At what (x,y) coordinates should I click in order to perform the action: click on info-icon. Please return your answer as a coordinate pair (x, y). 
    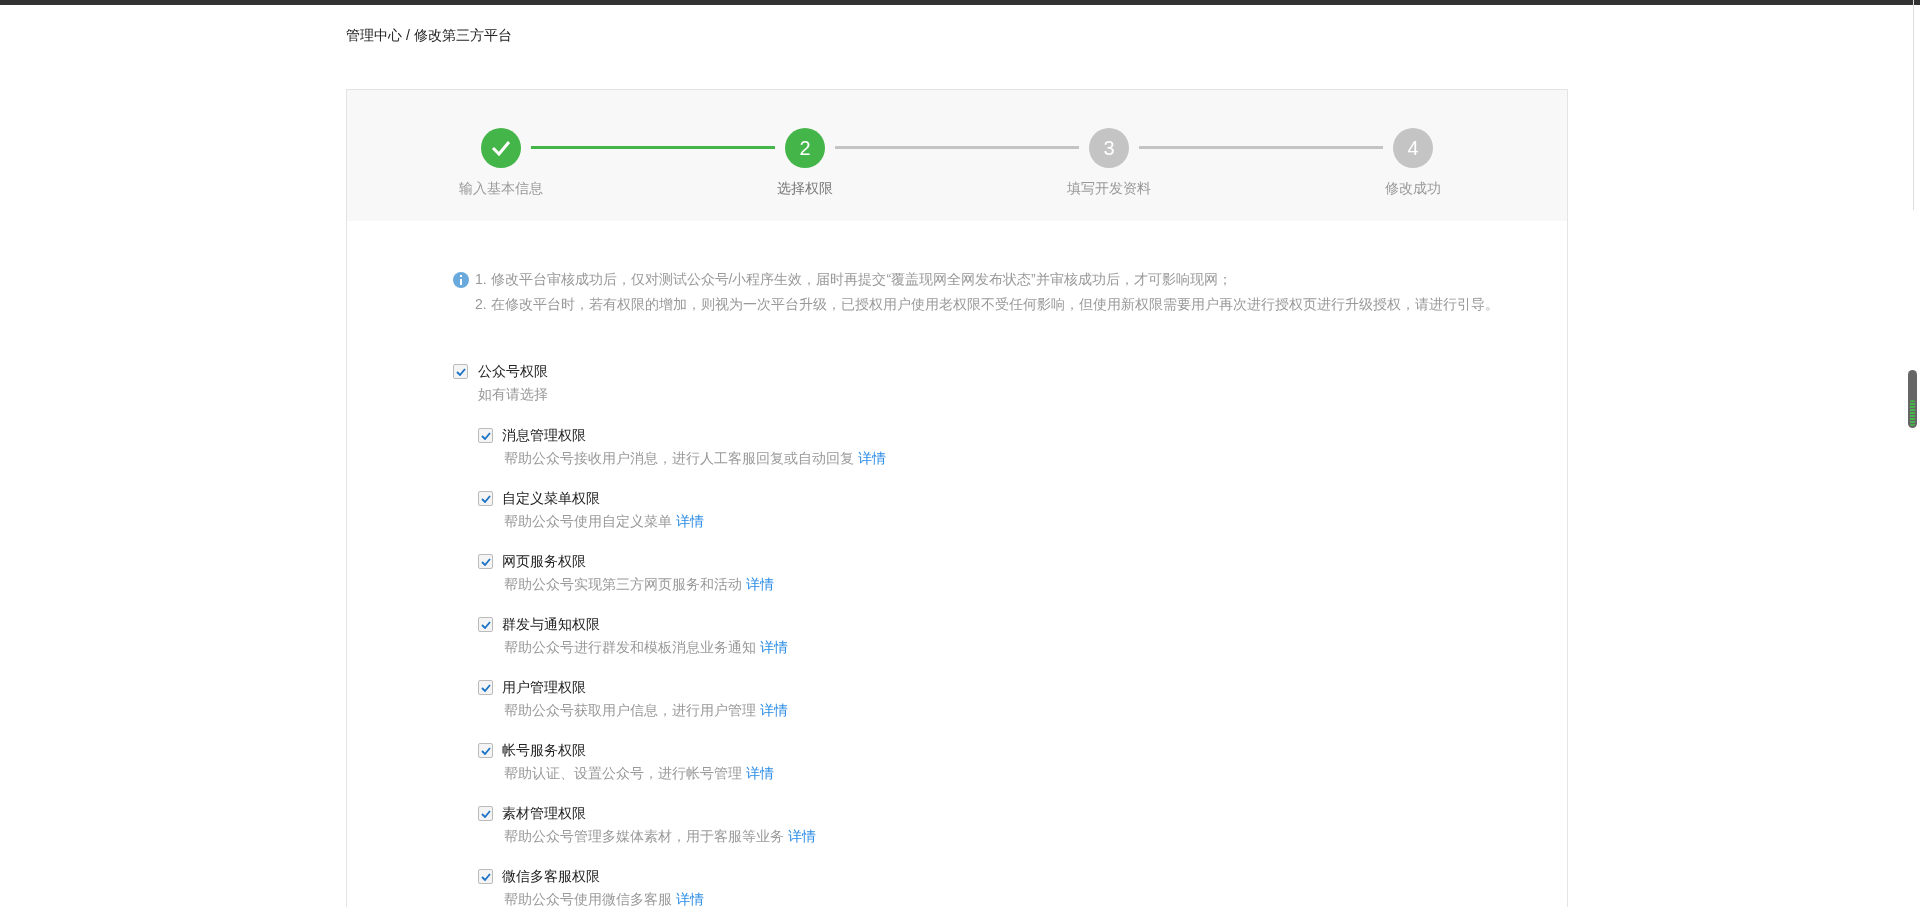
    Looking at the image, I should click on (461, 280).